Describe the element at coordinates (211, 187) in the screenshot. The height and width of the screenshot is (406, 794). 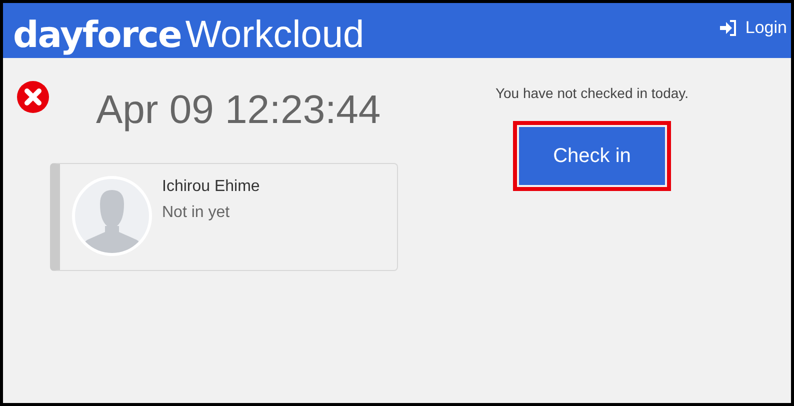
I see `employee-name: Ichirou Ehime` at that location.